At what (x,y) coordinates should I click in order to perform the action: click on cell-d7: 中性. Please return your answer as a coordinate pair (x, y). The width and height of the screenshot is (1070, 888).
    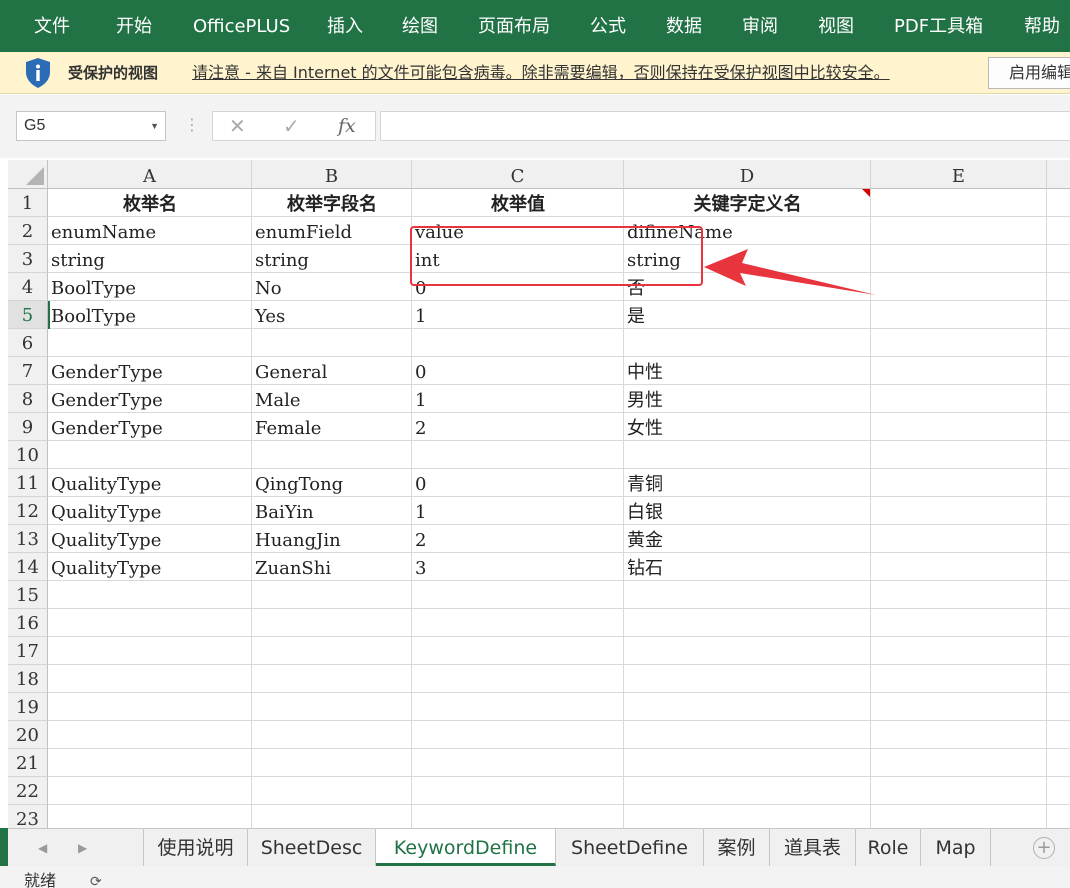
    Looking at the image, I should click on (747, 371).